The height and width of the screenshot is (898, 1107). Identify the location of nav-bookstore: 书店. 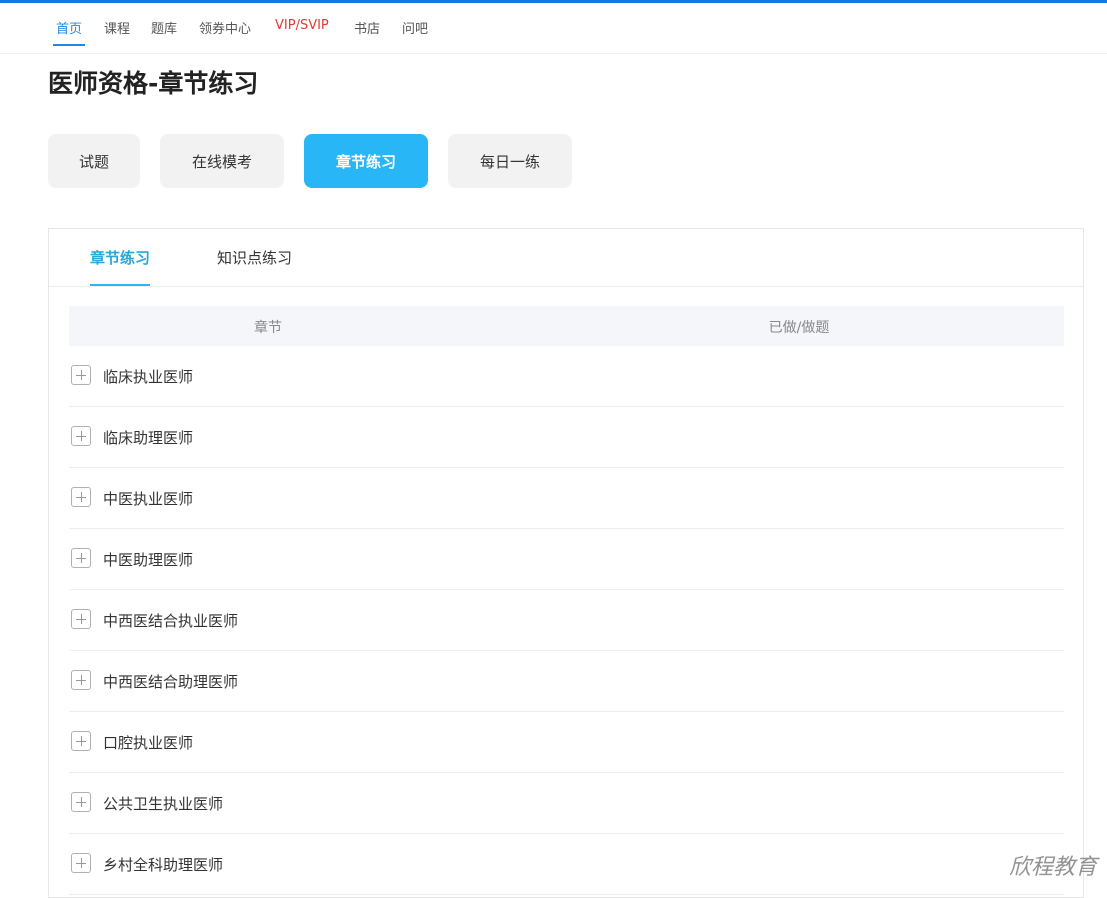
(367, 27).